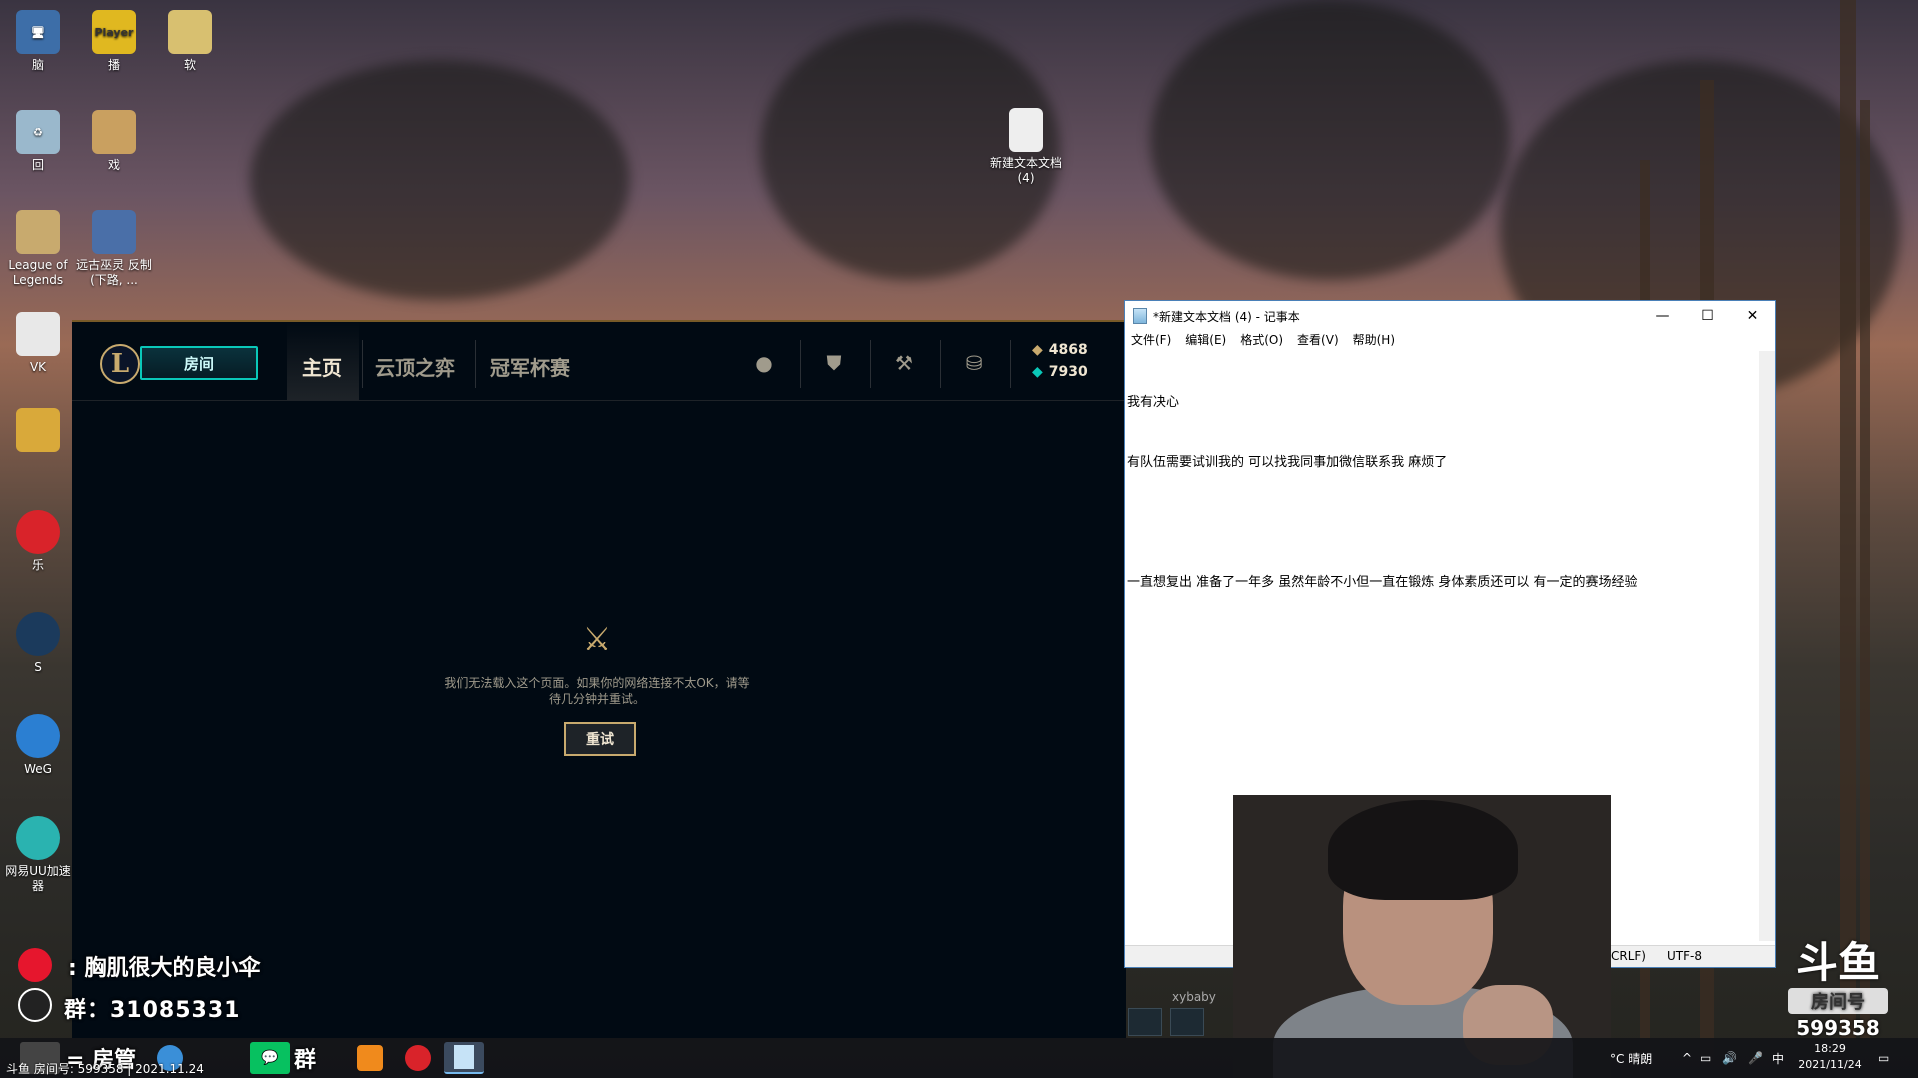 The image size is (1918, 1078). What do you see at coordinates (1830, 1064) in the screenshot?
I see `clock-date: 2021/11/24` at bounding box center [1830, 1064].